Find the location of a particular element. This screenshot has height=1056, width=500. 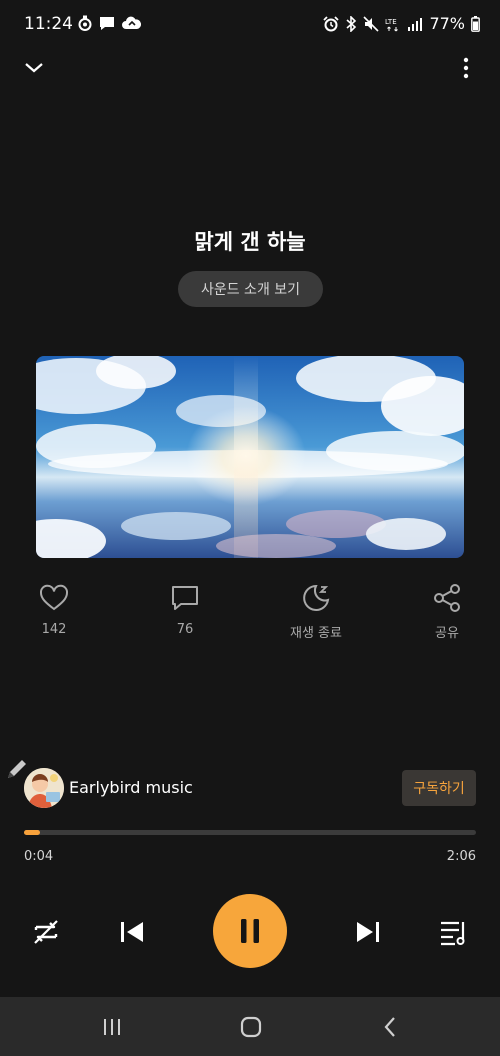

battery-percentage: 77% is located at coordinates (447, 23).